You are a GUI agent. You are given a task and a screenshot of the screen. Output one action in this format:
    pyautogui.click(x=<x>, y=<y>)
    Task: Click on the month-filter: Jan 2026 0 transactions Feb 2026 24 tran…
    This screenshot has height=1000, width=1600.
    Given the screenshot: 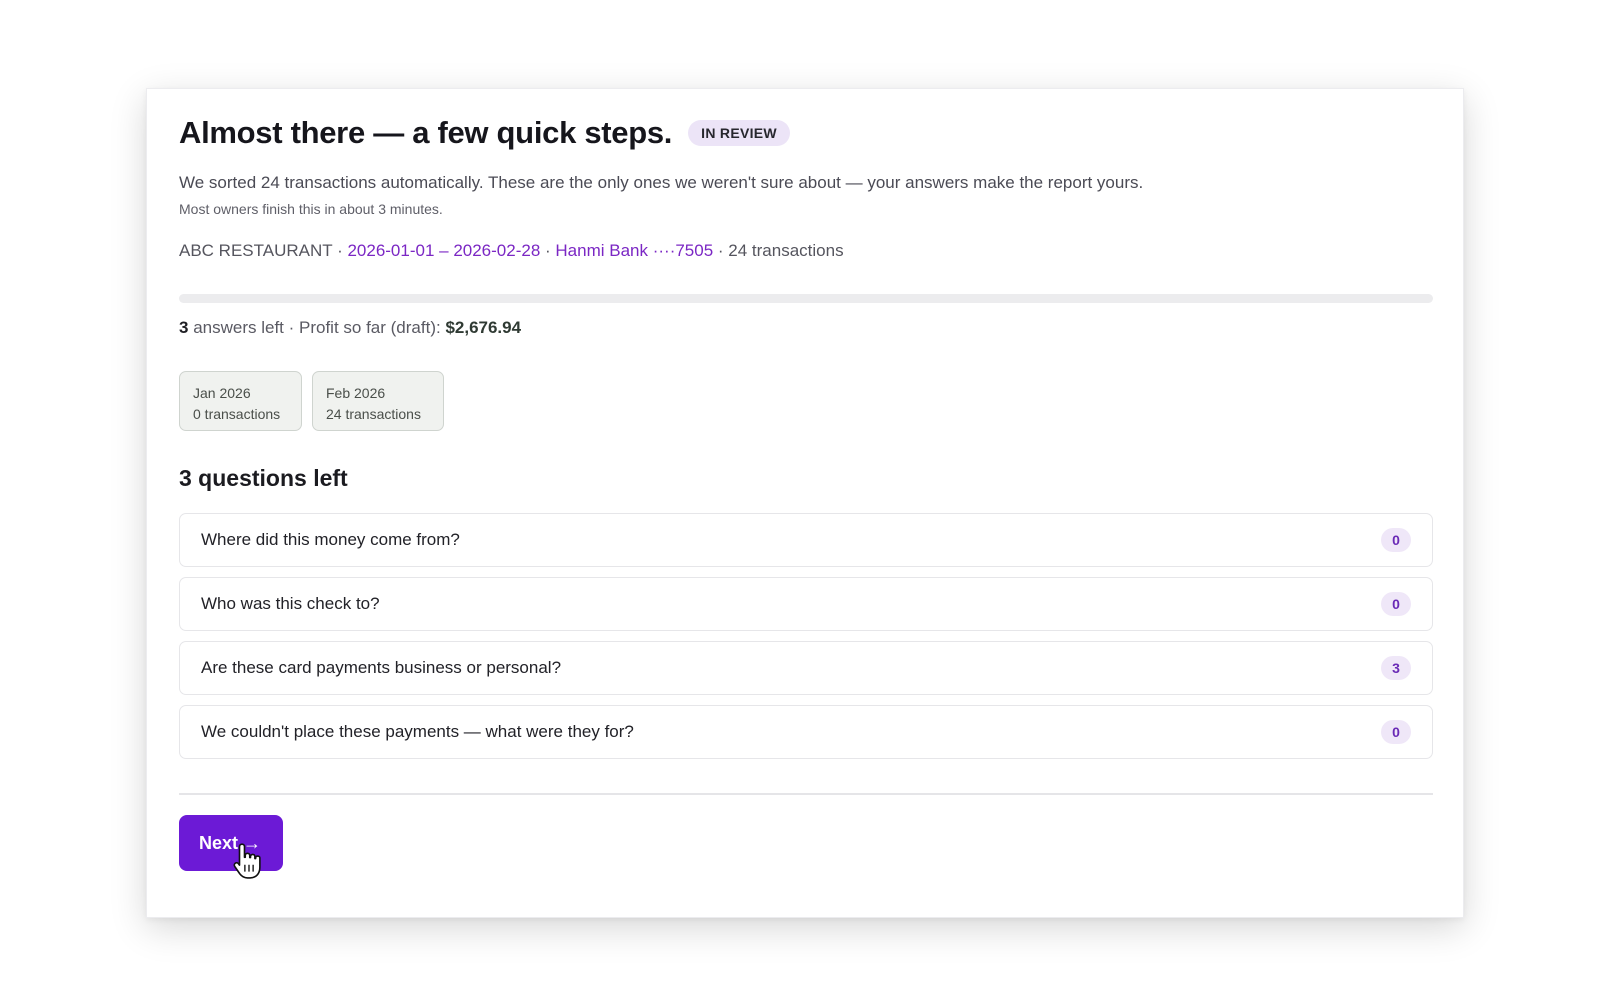 What is the action you would take?
    pyautogui.click(x=311, y=401)
    